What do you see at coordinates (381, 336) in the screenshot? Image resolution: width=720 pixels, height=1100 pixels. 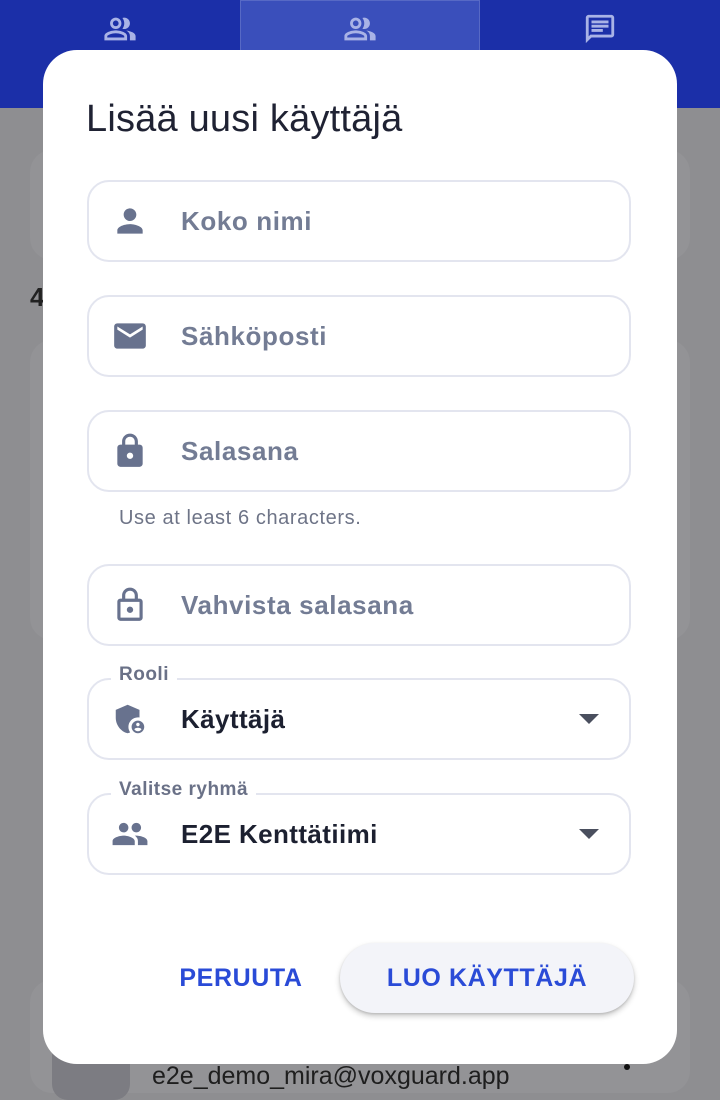 I see `email-input` at bounding box center [381, 336].